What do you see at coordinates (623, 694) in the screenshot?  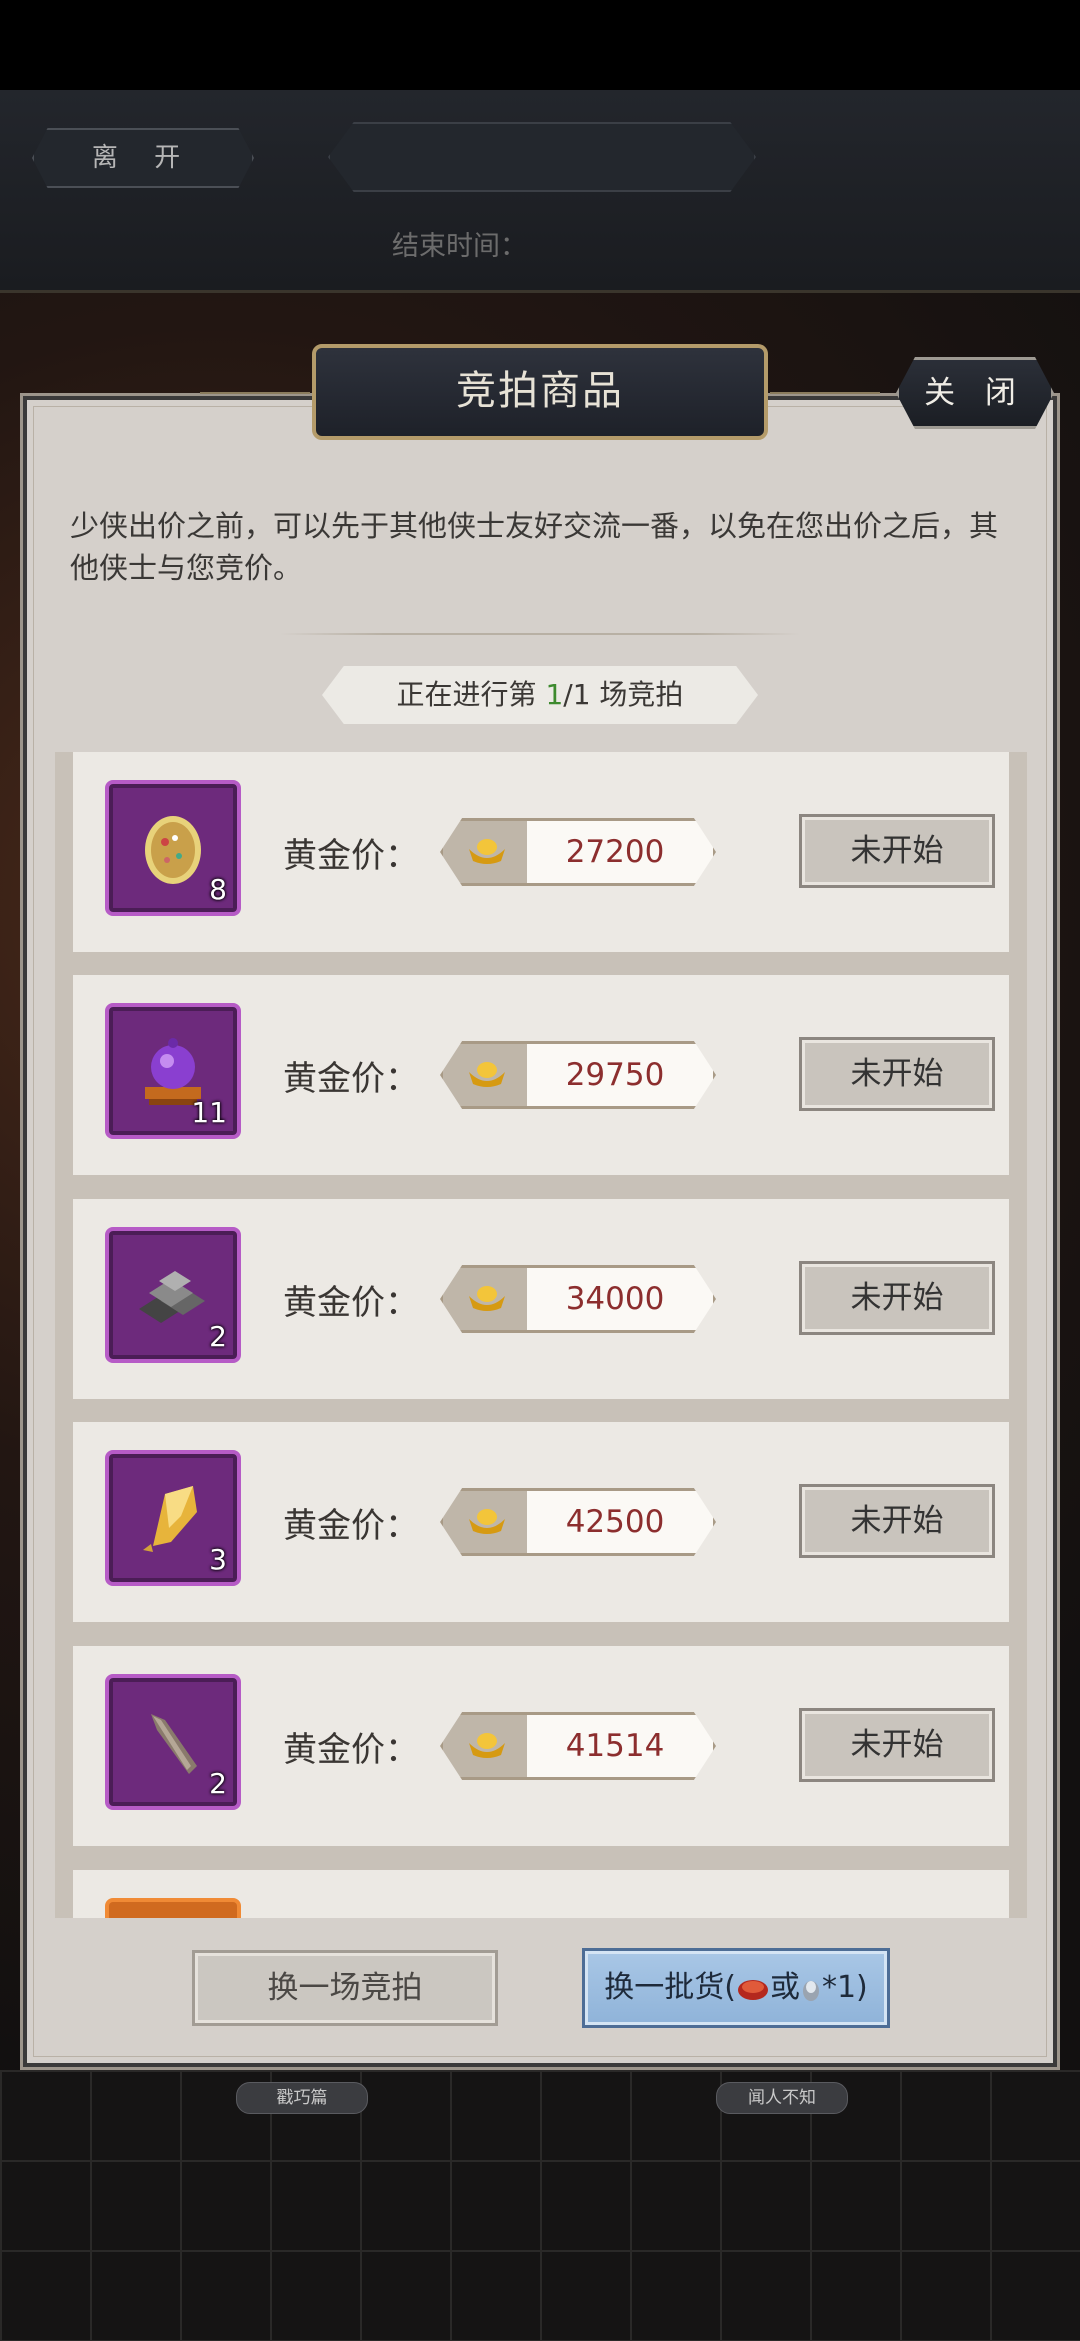 I see `round-suffix: /1 场竞拍` at bounding box center [623, 694].